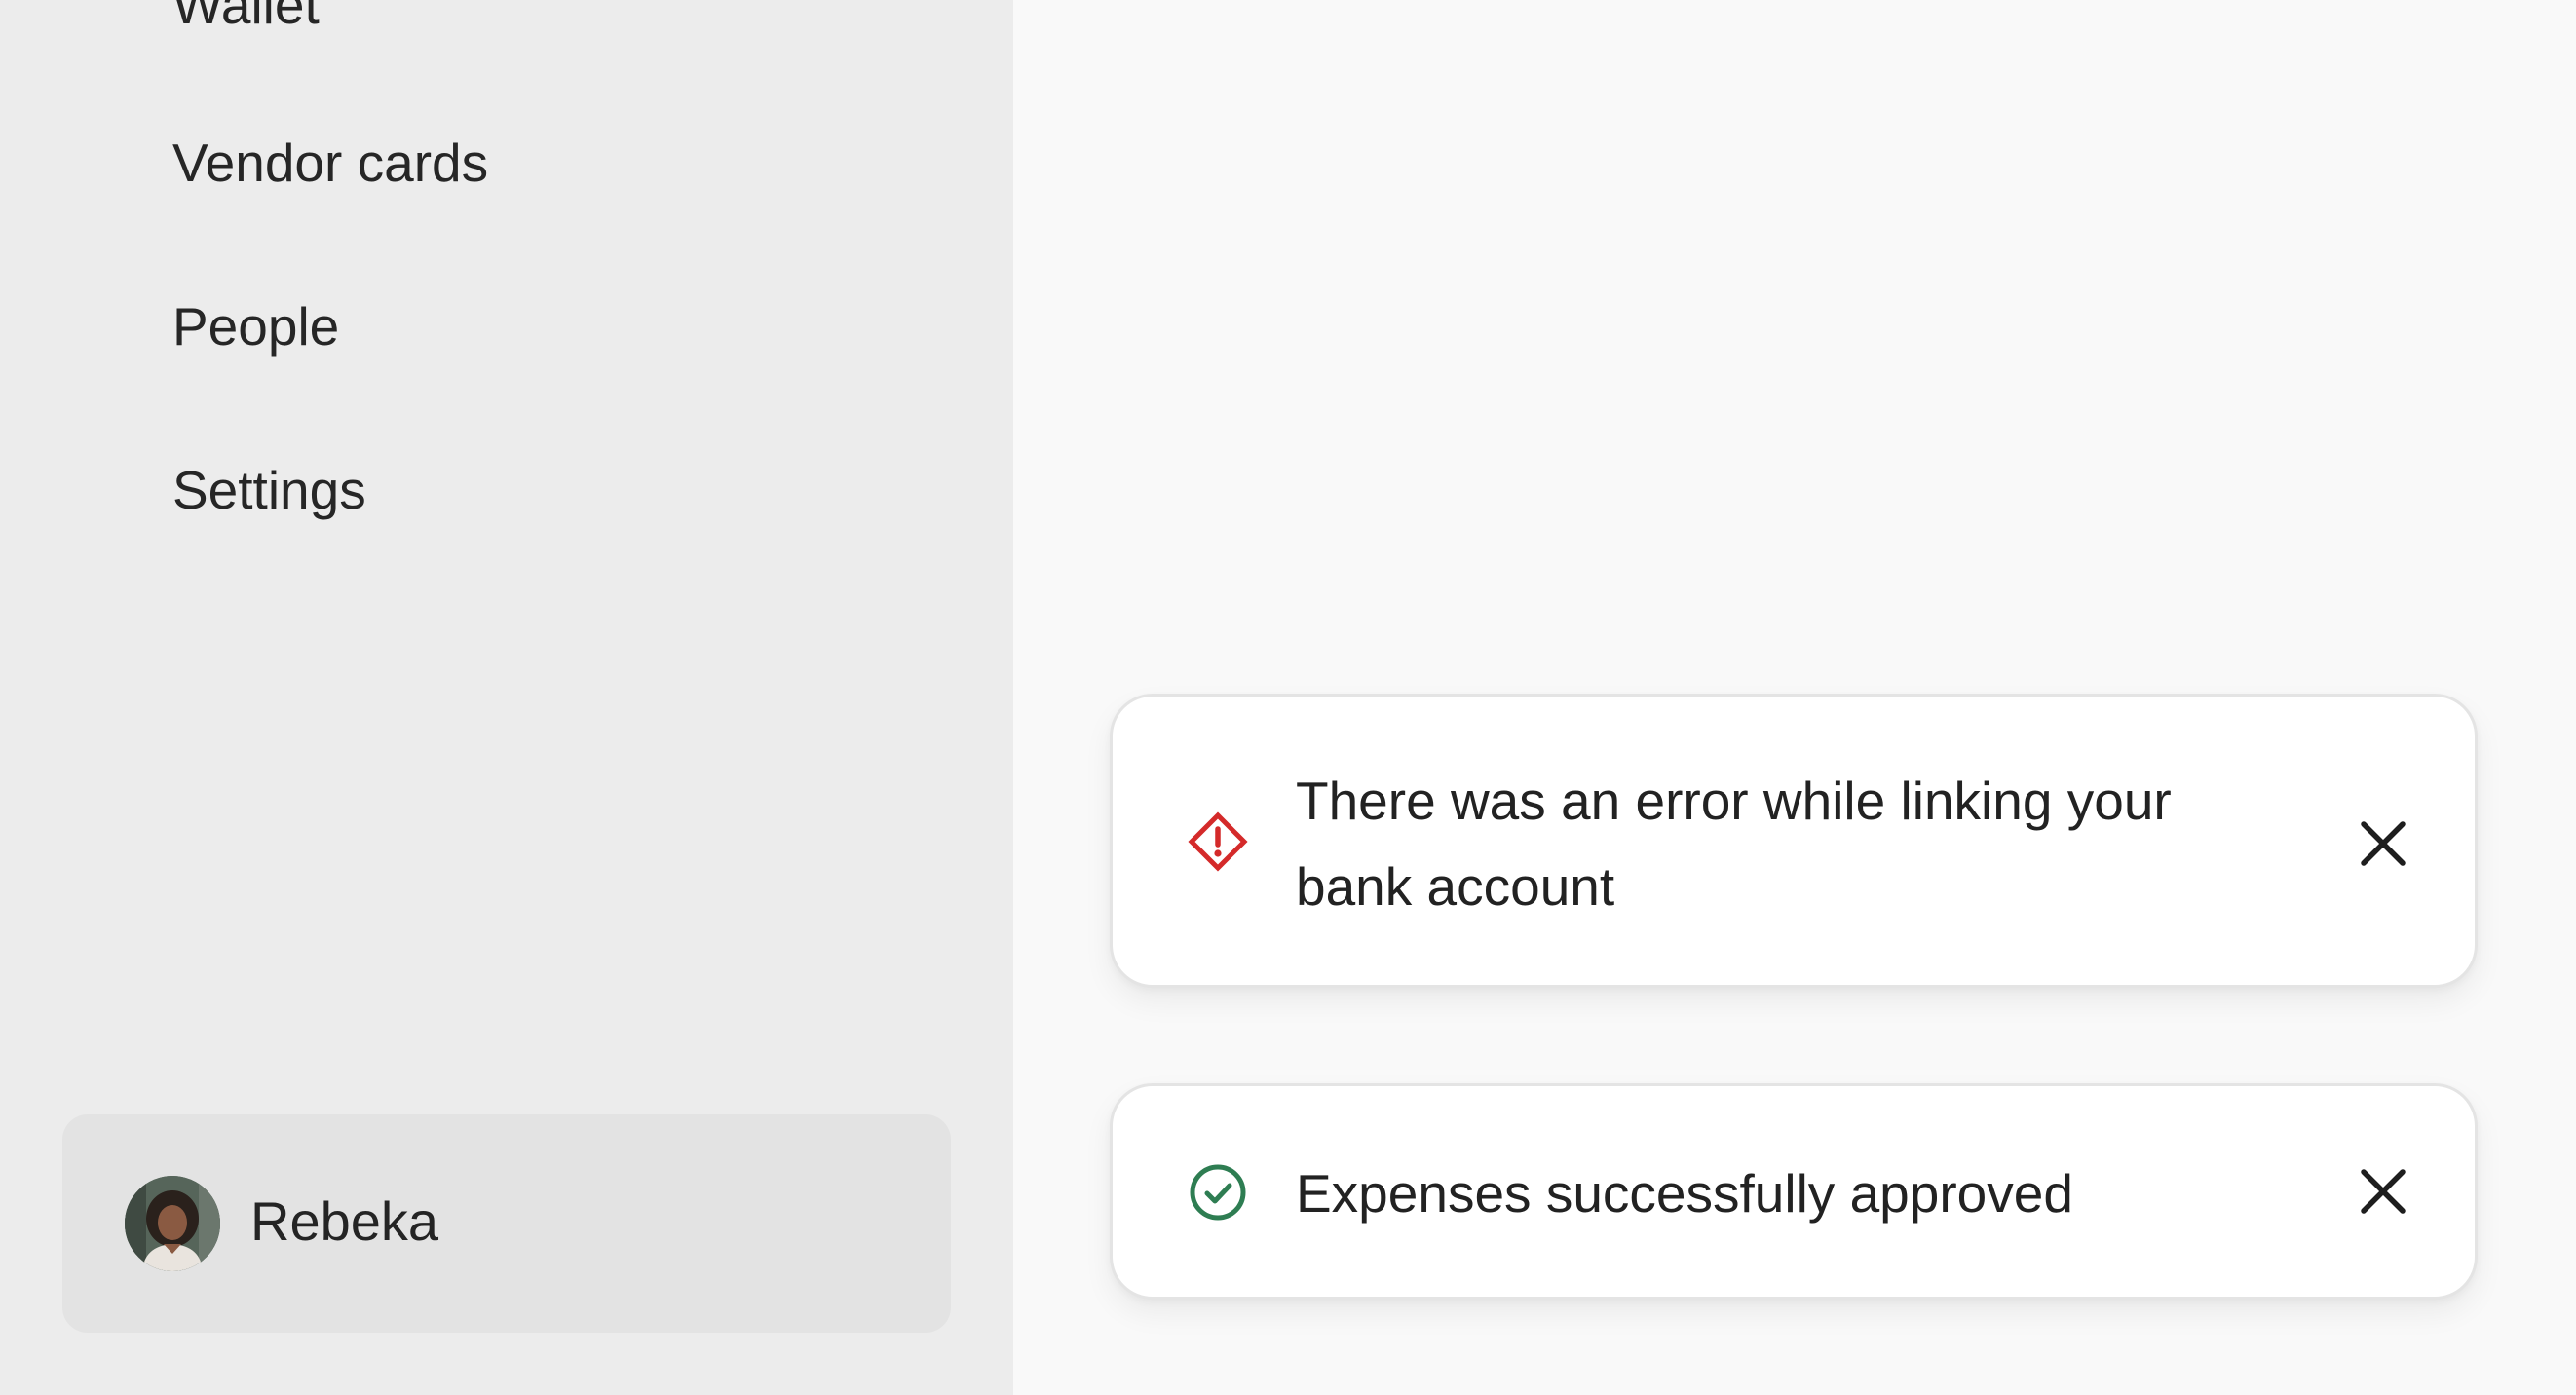  I want to click on user-avatar-photo-icon, so click(172, 1223).